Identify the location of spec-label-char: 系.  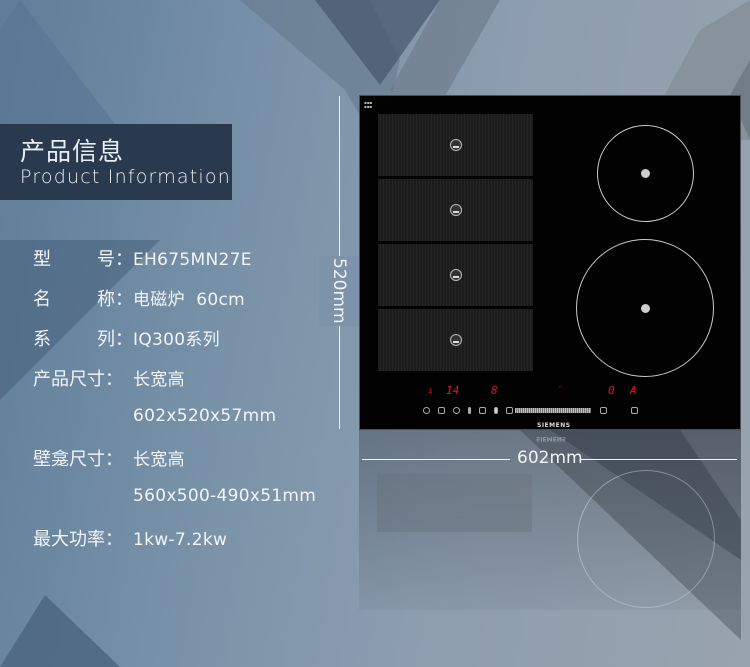
(42, 339).